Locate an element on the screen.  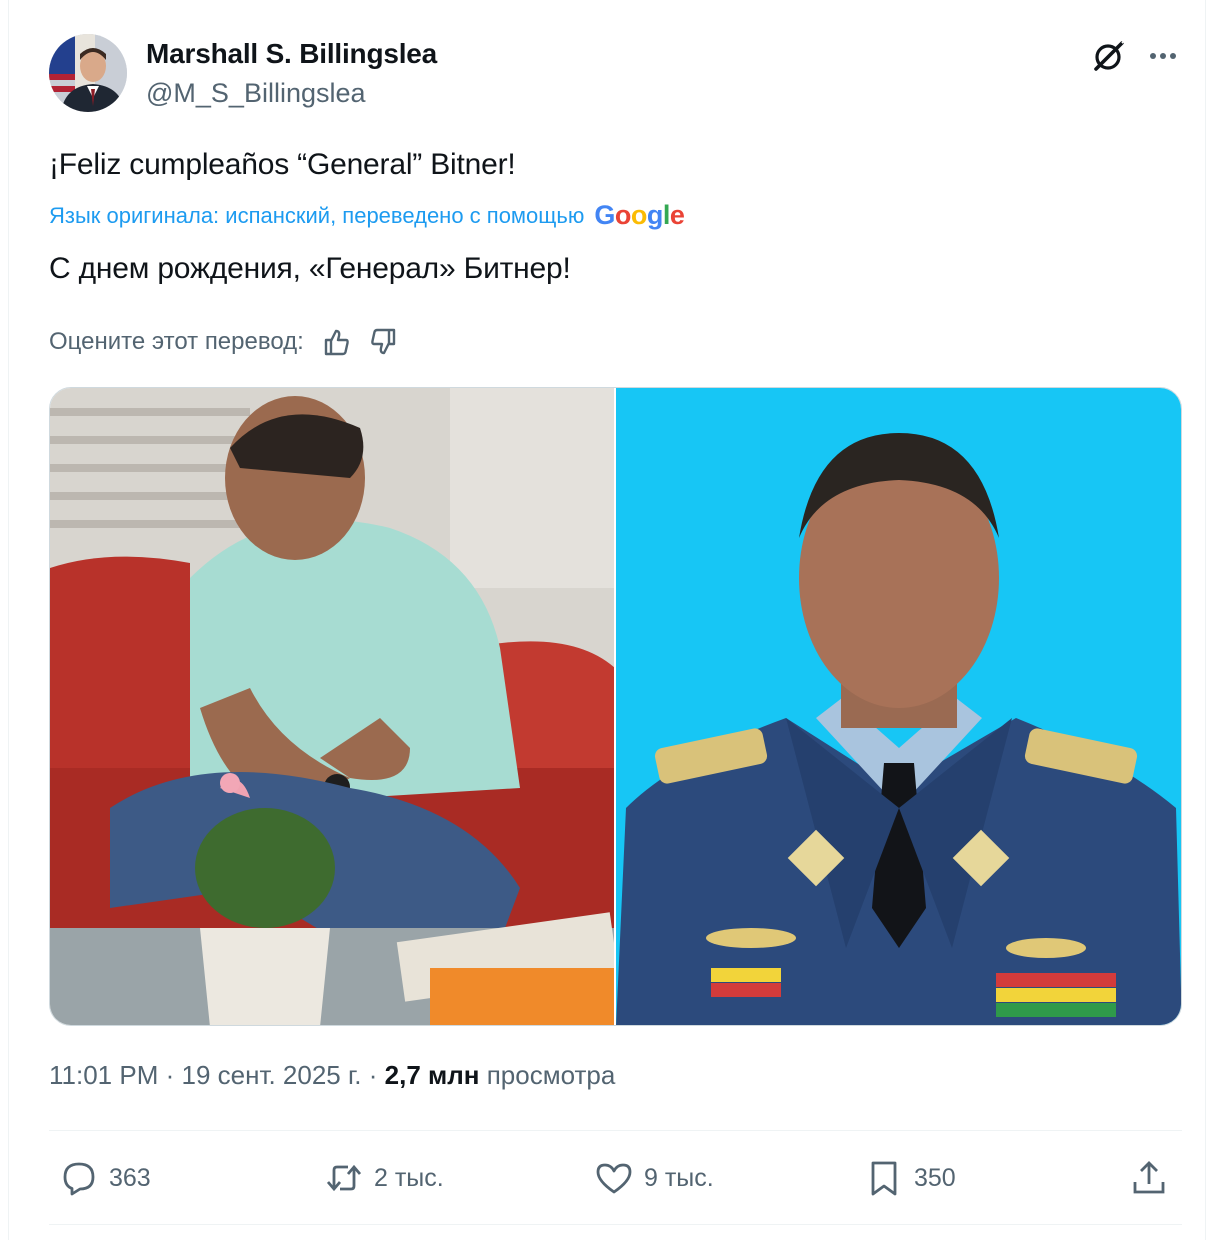
bookmark-count: 350 is located at coordinates (935, 1177).